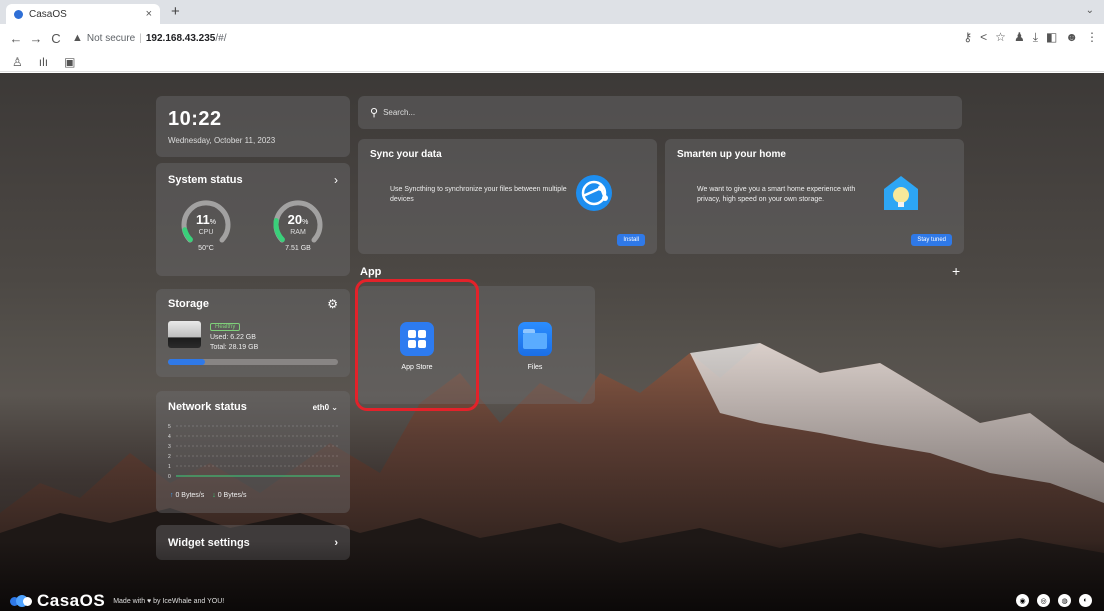  Describe the element at coordinates (406, 154) in the screenshot. I see `sync-promo-title: Sync your data` at that location.